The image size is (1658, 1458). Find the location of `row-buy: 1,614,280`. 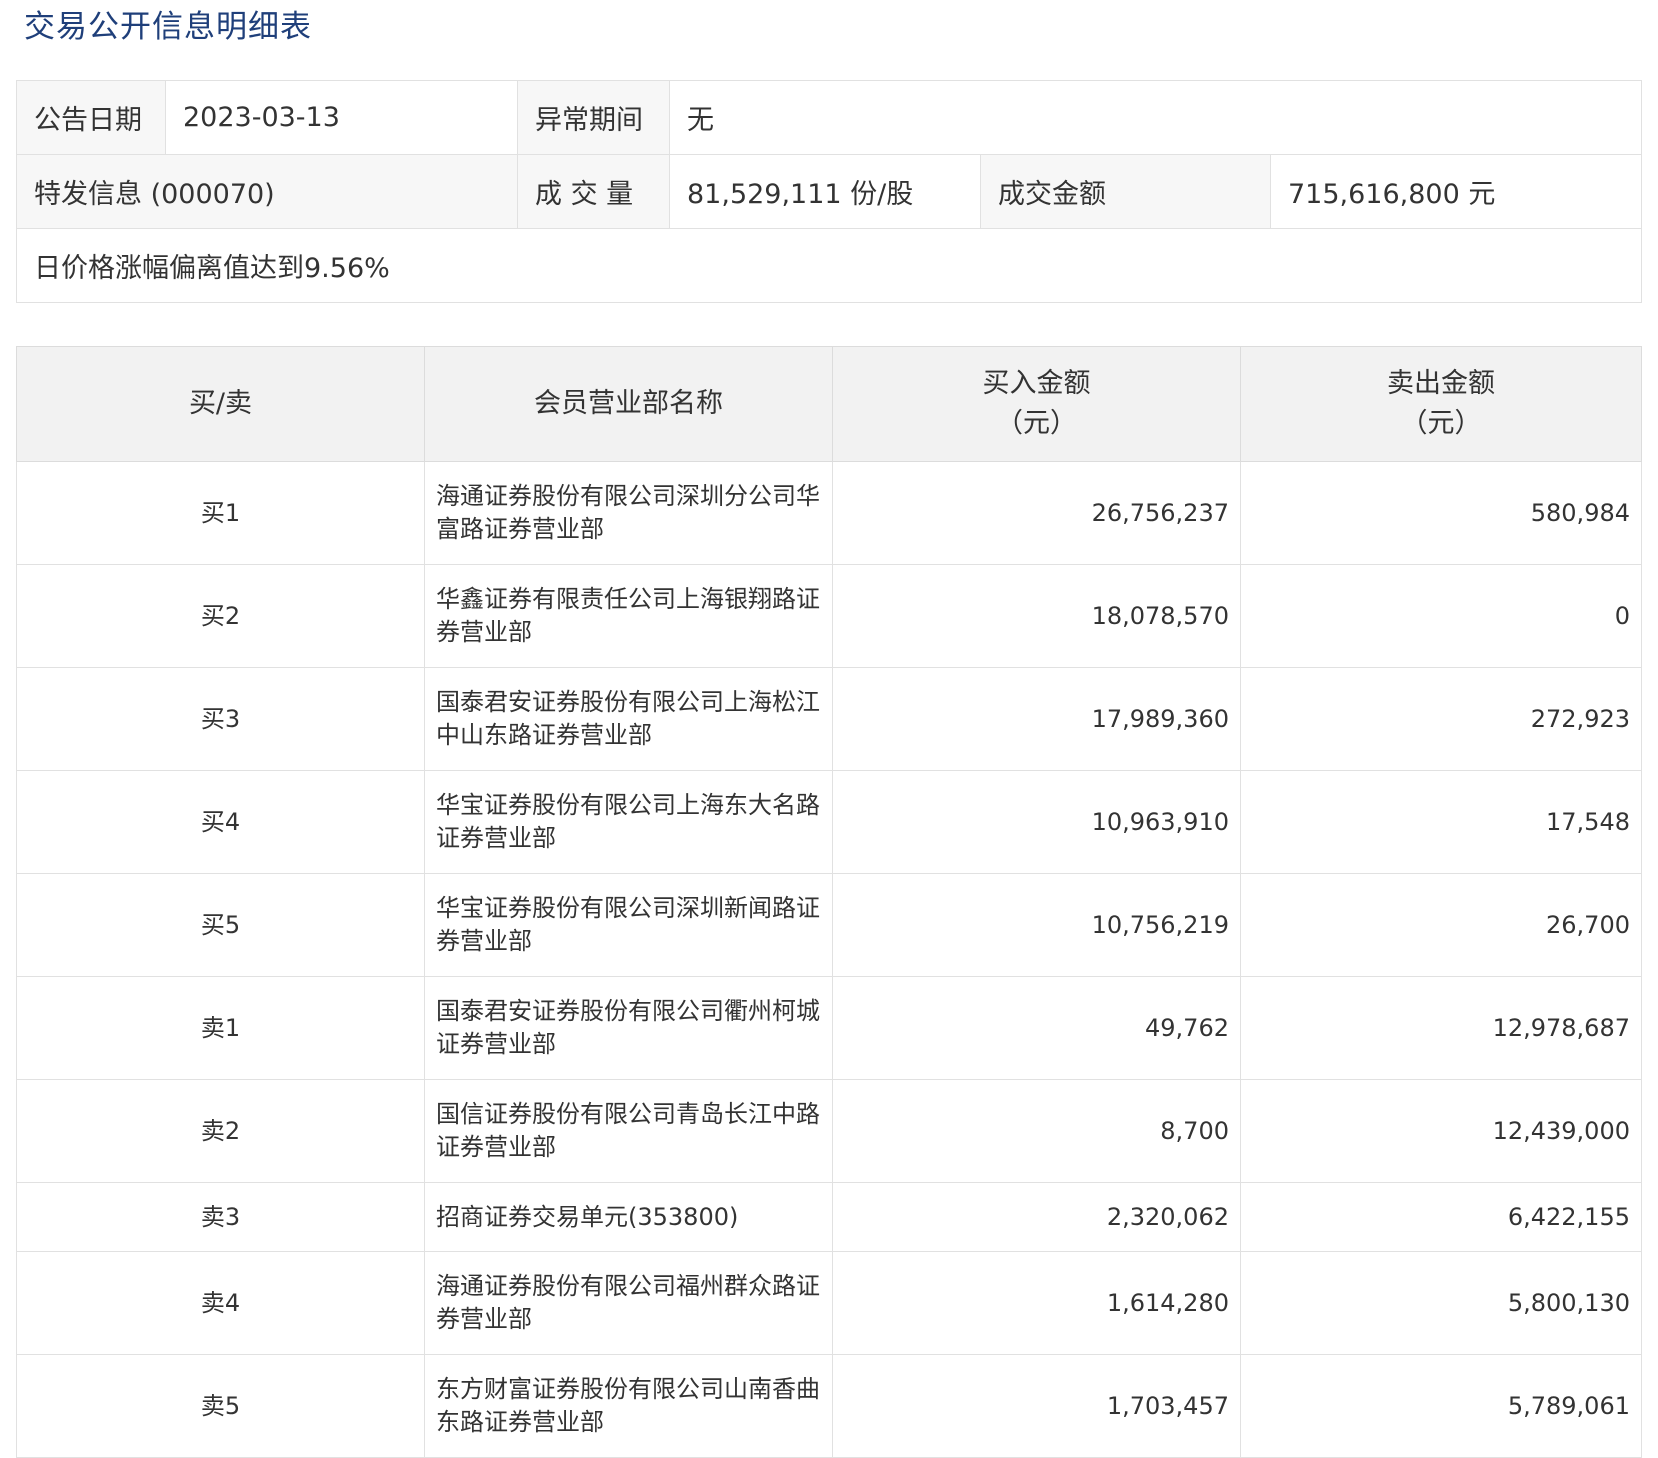

row-buy: 1,614,280 is located at coordinates (1036, 1303).